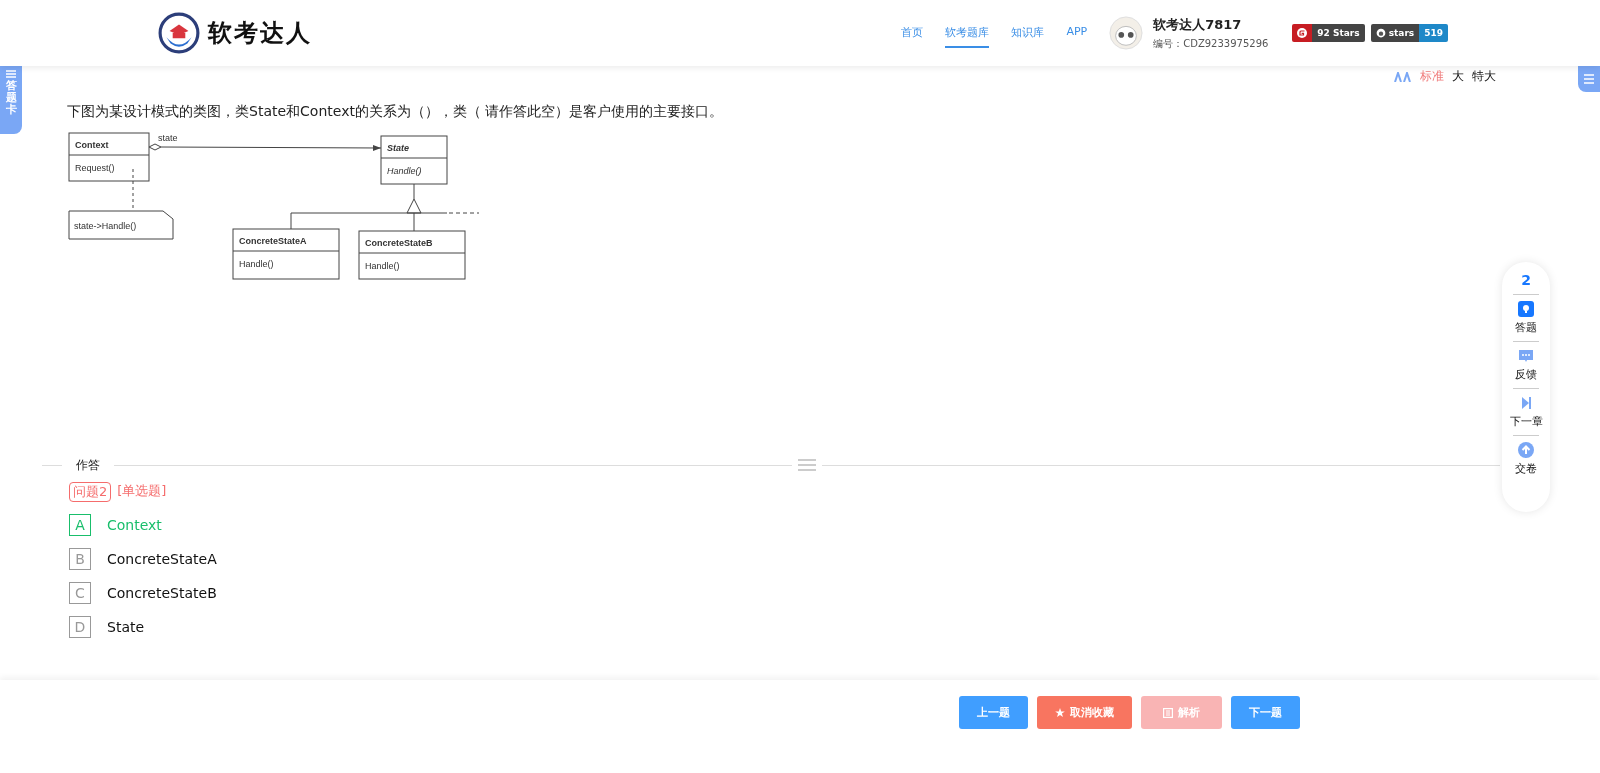 This screenshot has width=1600, height=773. What do you see at coordinates (1380, 33) in the screenshot?
I see `github-logo-icon` at bounding box center [1380, 33].